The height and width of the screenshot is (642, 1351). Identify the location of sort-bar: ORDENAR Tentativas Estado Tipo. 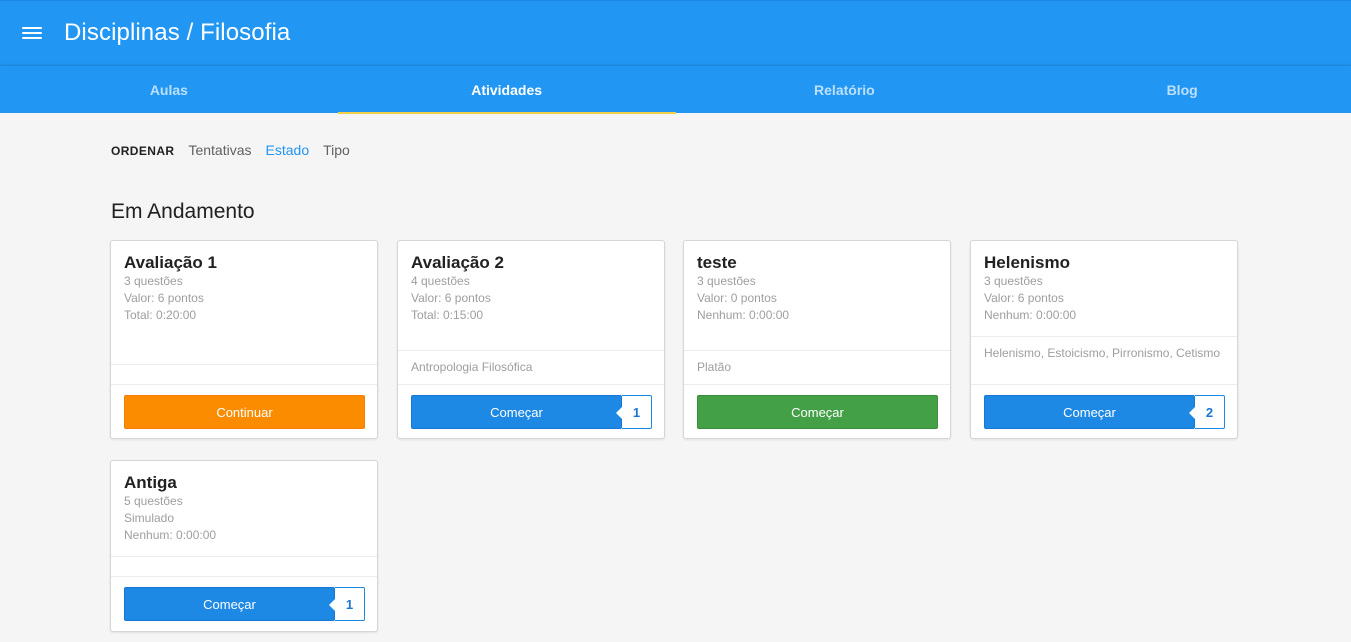
(237, 150).